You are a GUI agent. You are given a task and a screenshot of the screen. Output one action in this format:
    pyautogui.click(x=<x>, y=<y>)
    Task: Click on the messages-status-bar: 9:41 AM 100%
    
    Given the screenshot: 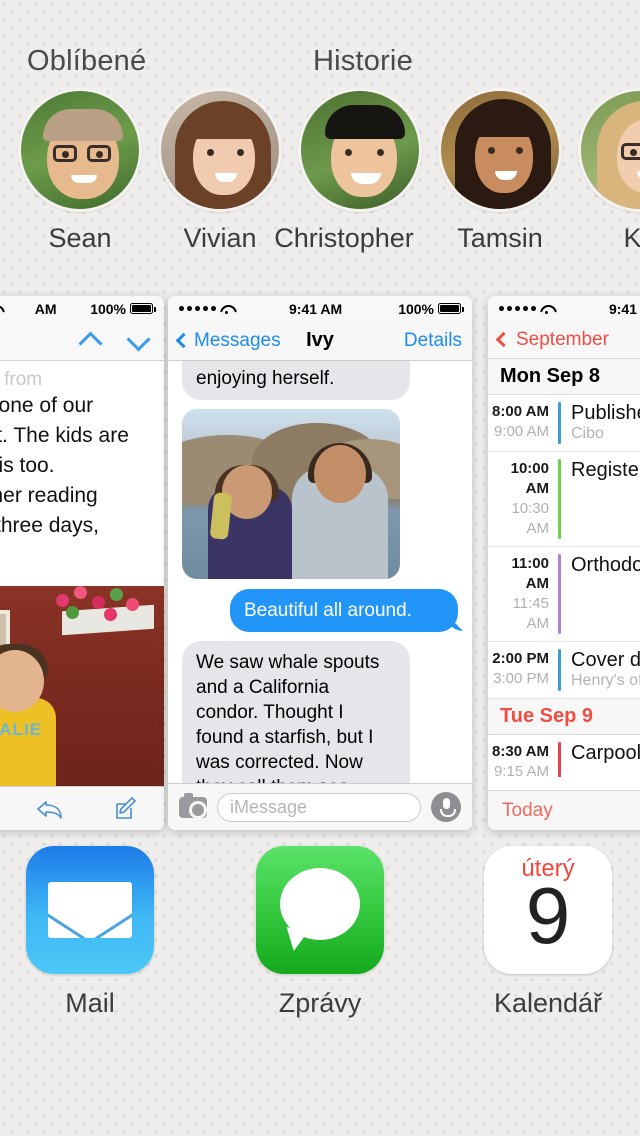 What is the action you would take?
    pyautogui.click(x=320, y=308)
    